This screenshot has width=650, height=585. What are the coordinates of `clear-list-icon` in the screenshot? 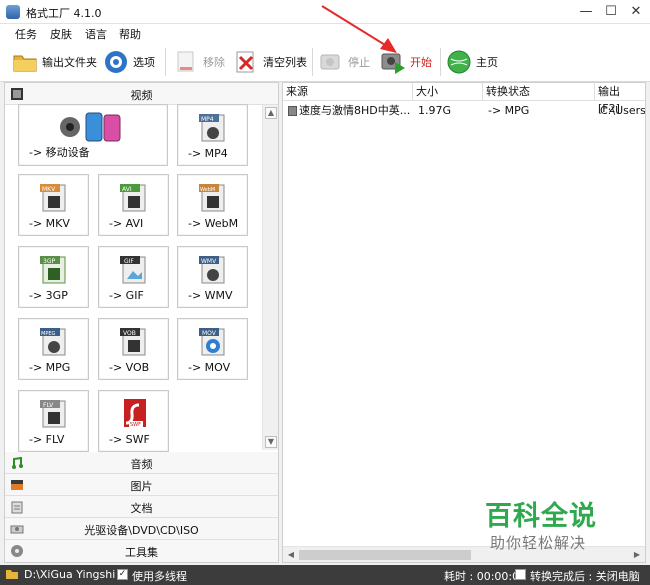 It's located at (246, 62).